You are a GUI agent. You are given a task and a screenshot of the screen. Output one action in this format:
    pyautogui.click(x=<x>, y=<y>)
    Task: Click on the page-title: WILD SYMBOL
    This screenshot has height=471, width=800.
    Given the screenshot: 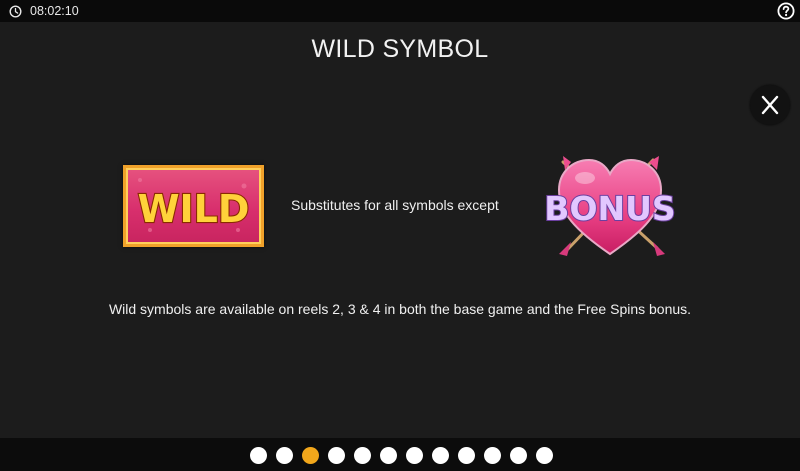 What is the action you would take?
    pyautogui.click(x=400, y=49)
    